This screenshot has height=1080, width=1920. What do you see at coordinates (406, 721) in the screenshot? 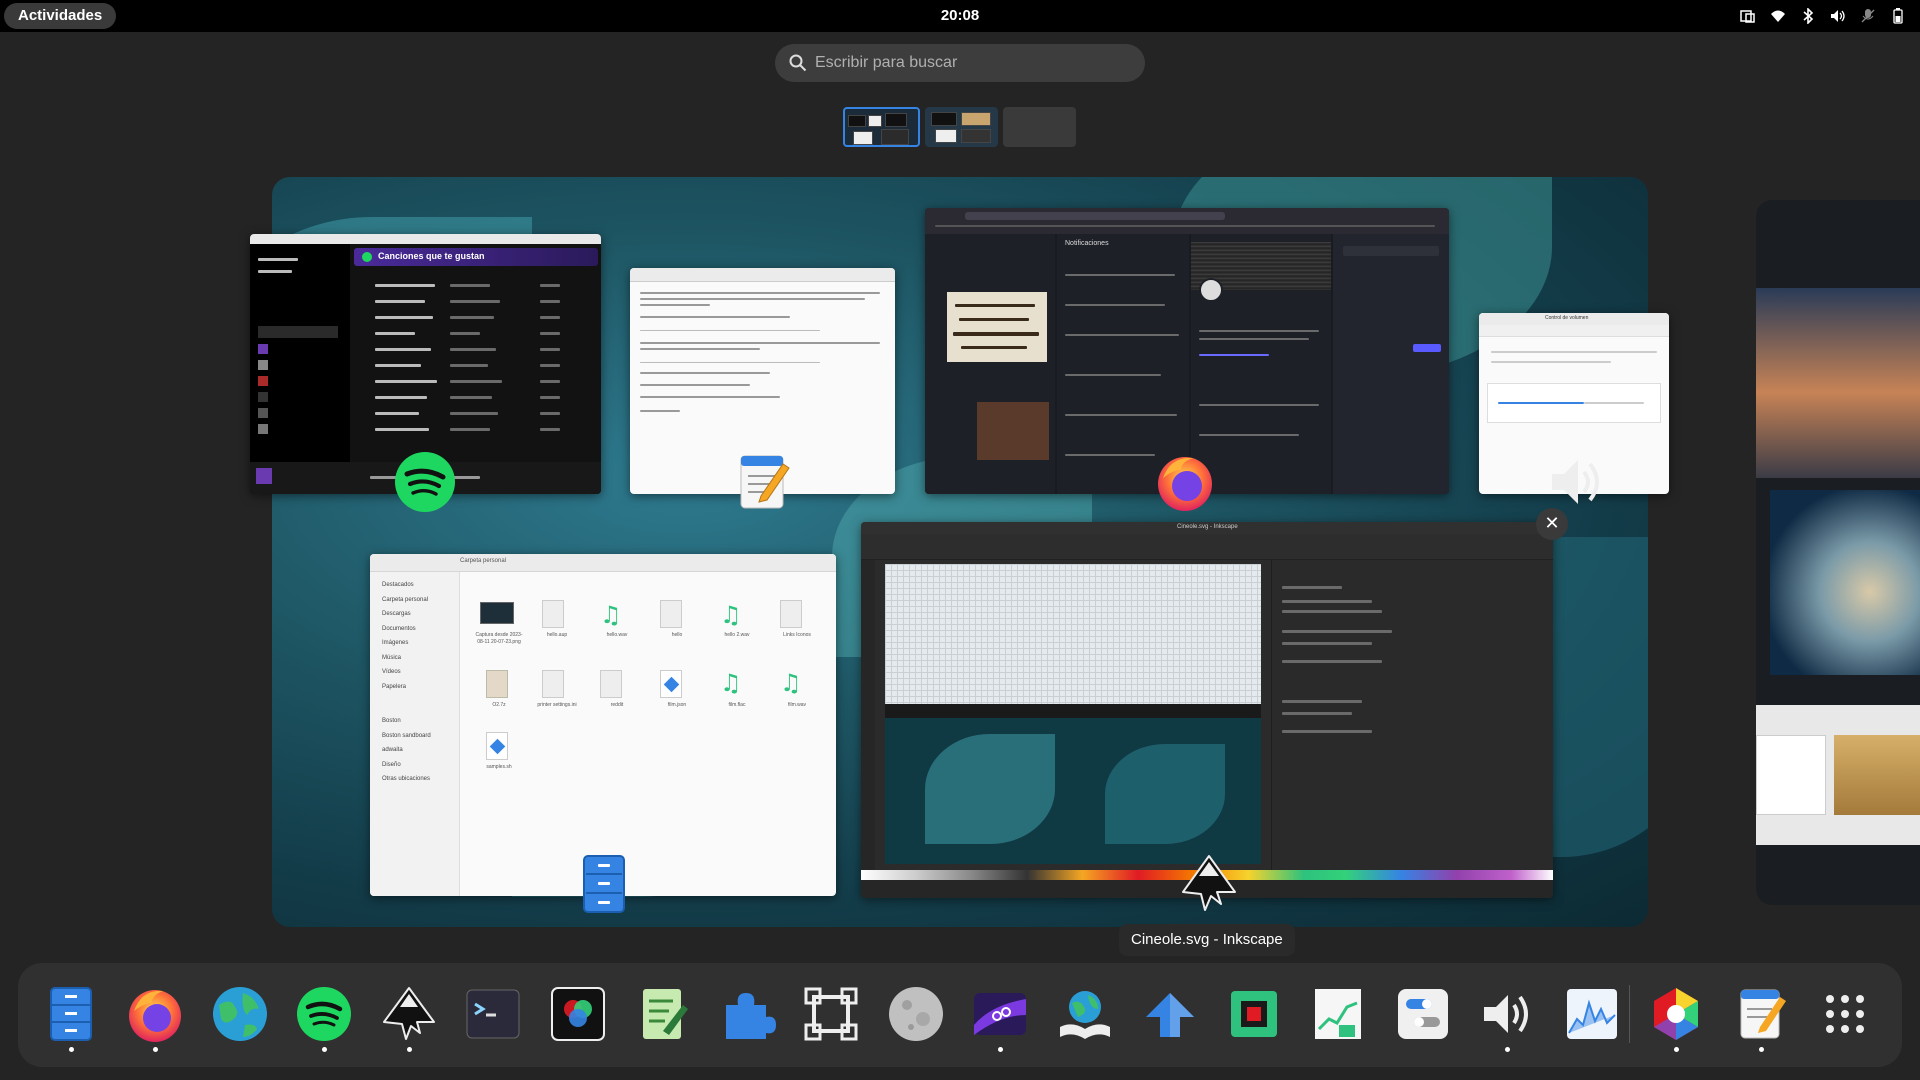
I see `sidebar-item: Boston` at bounding box center [406, 721].